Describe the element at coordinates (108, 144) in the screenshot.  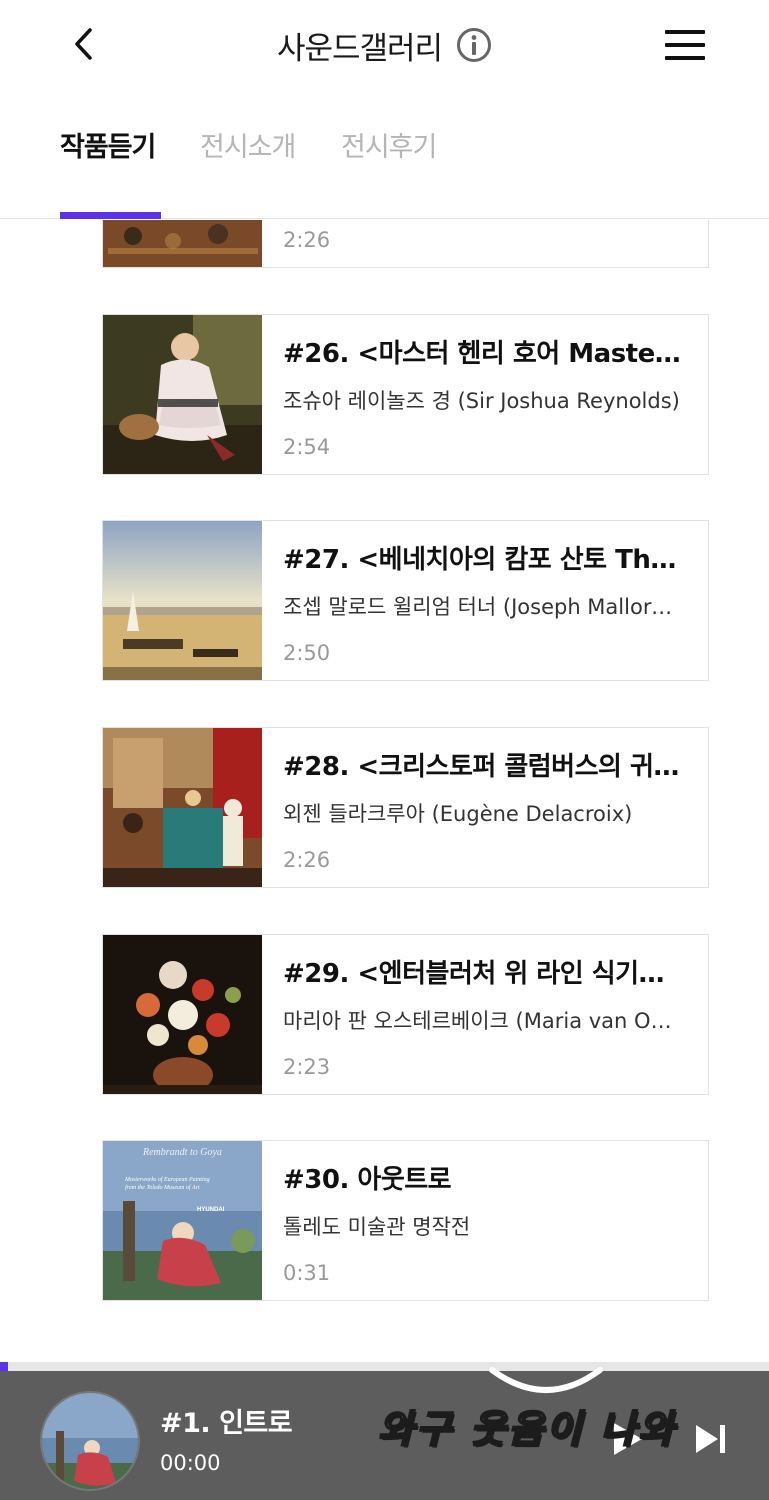
I see `tab-listen: 작품듣기` at that location.